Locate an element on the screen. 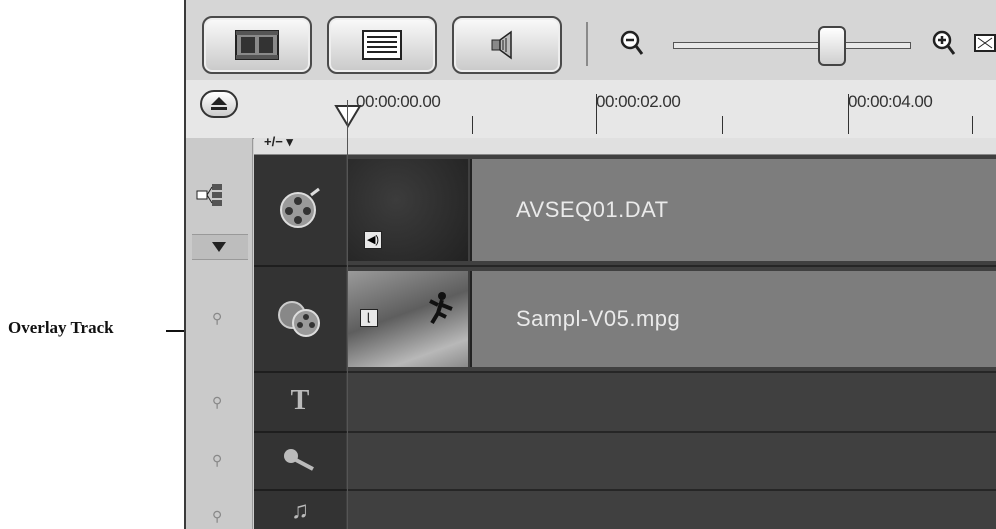 This screenshot has width=996, height=529. overlay-track-lane: ⌊ Sampl-V05.mpg is located at coordinates (671, 320).